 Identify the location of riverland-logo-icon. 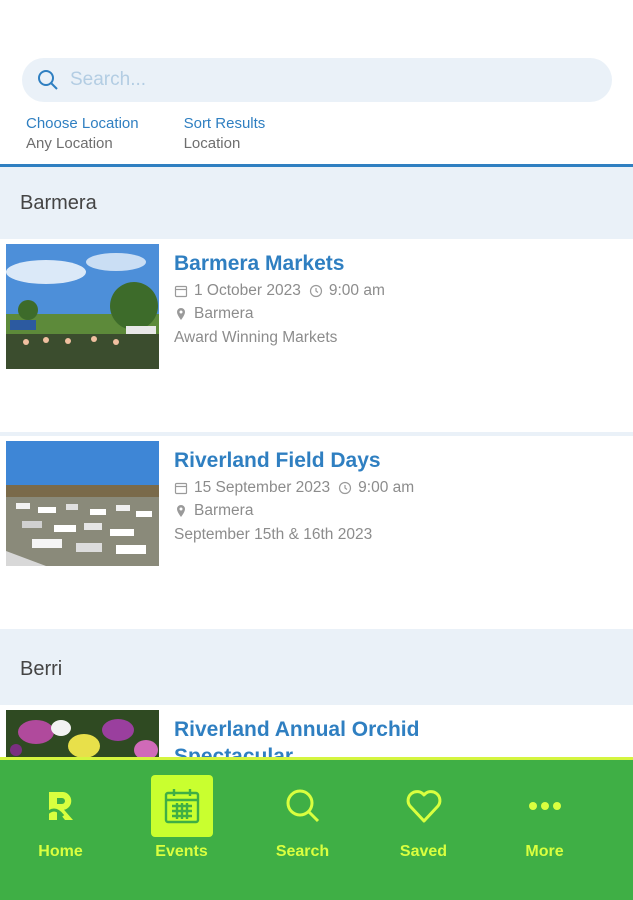
(58, 806).